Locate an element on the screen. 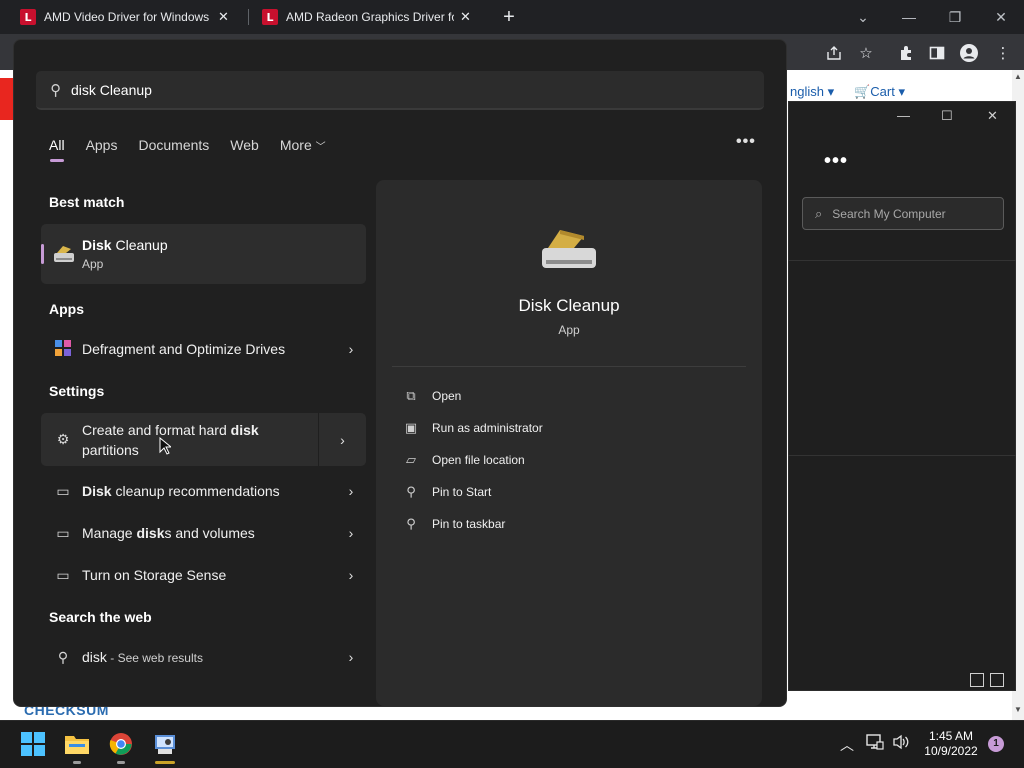 The image size is (1024, 768). page-header-links: nglish ▾ 🛒Cart ▾ is located at coordinates (847, 92).